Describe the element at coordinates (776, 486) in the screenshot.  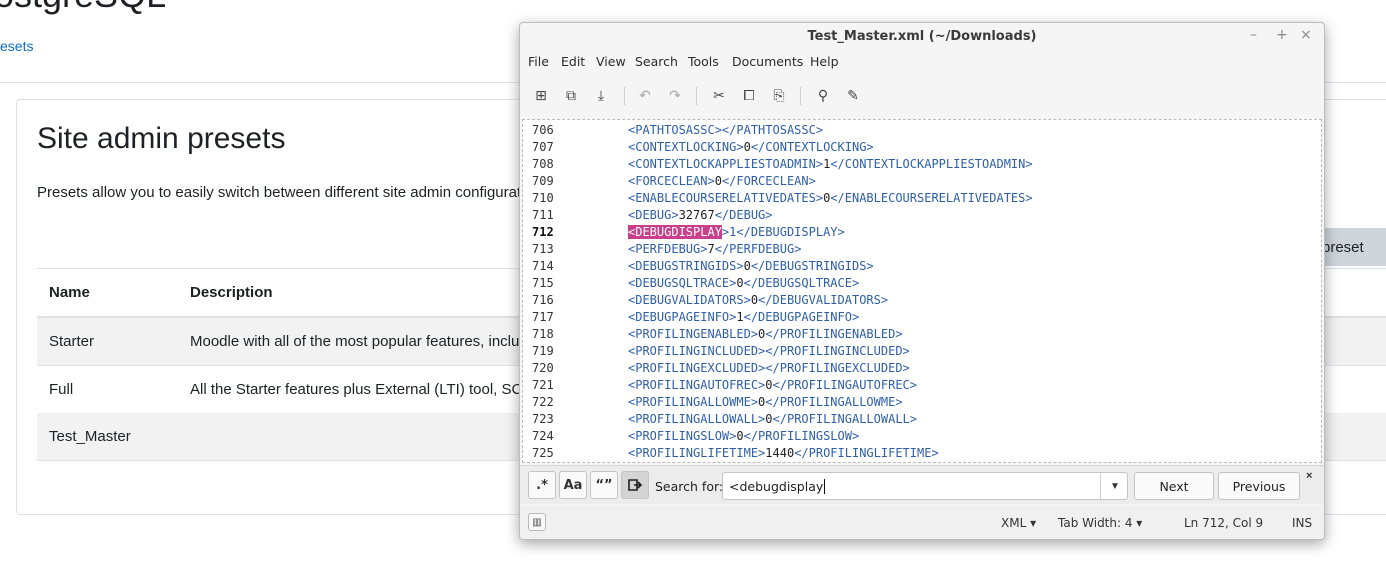
I see `search-input-value: <debugdisplay` at that location.